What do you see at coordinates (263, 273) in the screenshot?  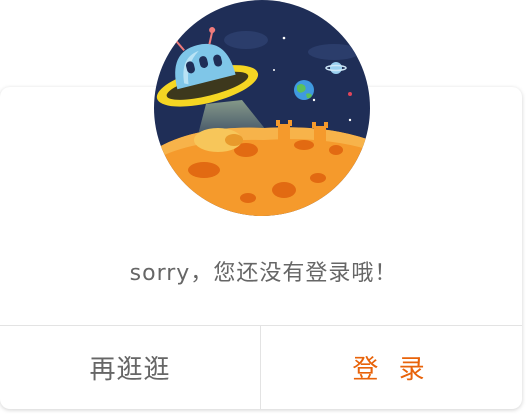 I see `login-required-message: sorry，您还没有登录哦！` at bounding box center [263, 273].